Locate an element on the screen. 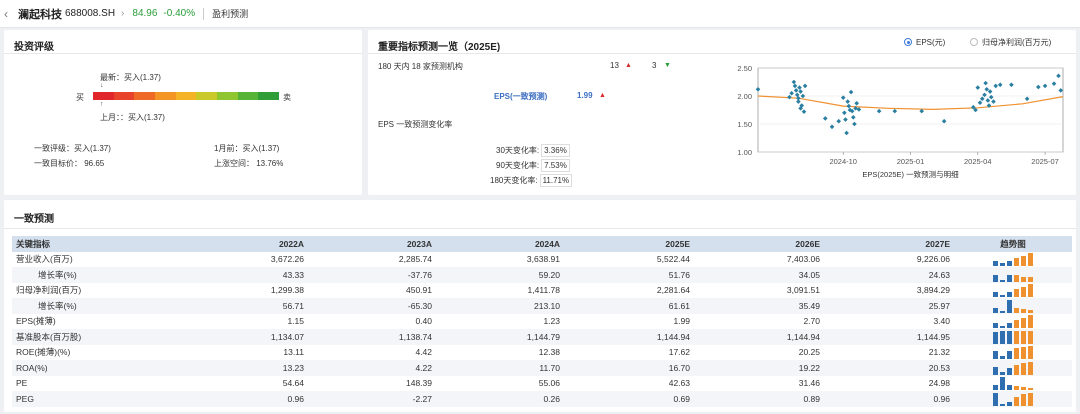 This screenshot has width=1080, height=414. table-cell: 61.61 is located at coordinates (679, 305).